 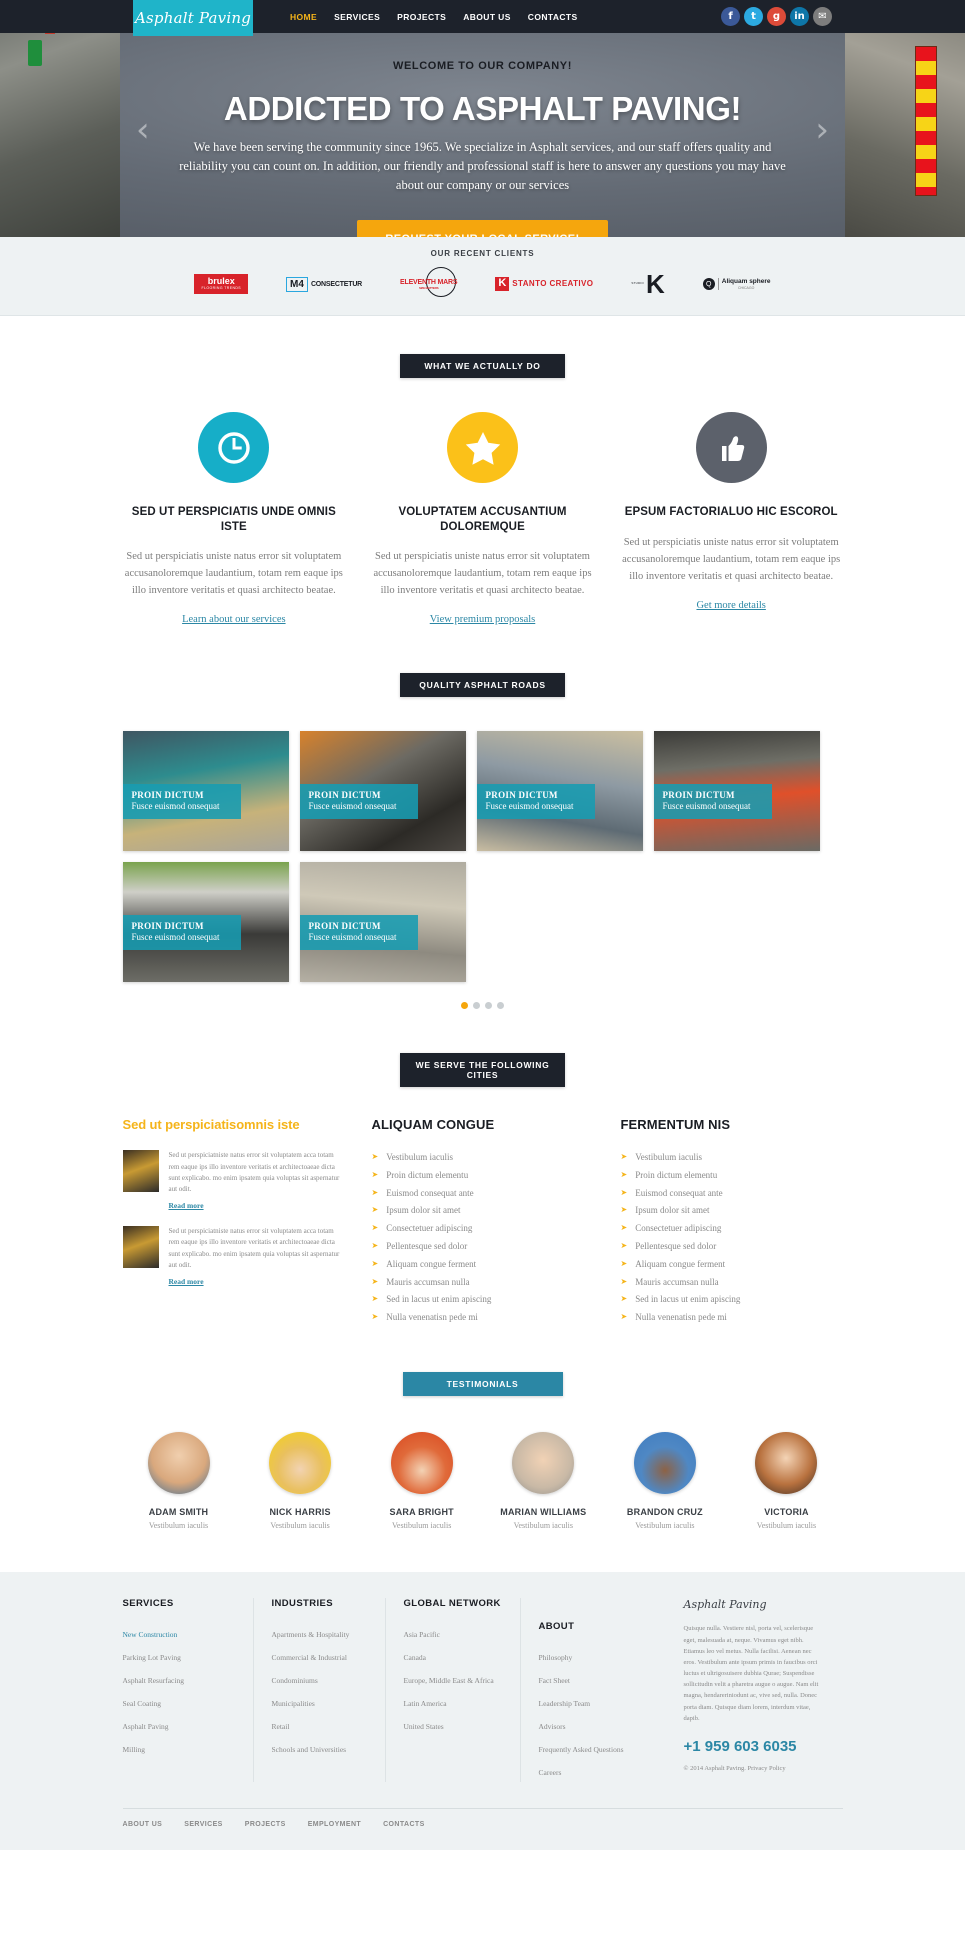 I want to click on footer-link: Latin America, so click(x=425, y=1703).